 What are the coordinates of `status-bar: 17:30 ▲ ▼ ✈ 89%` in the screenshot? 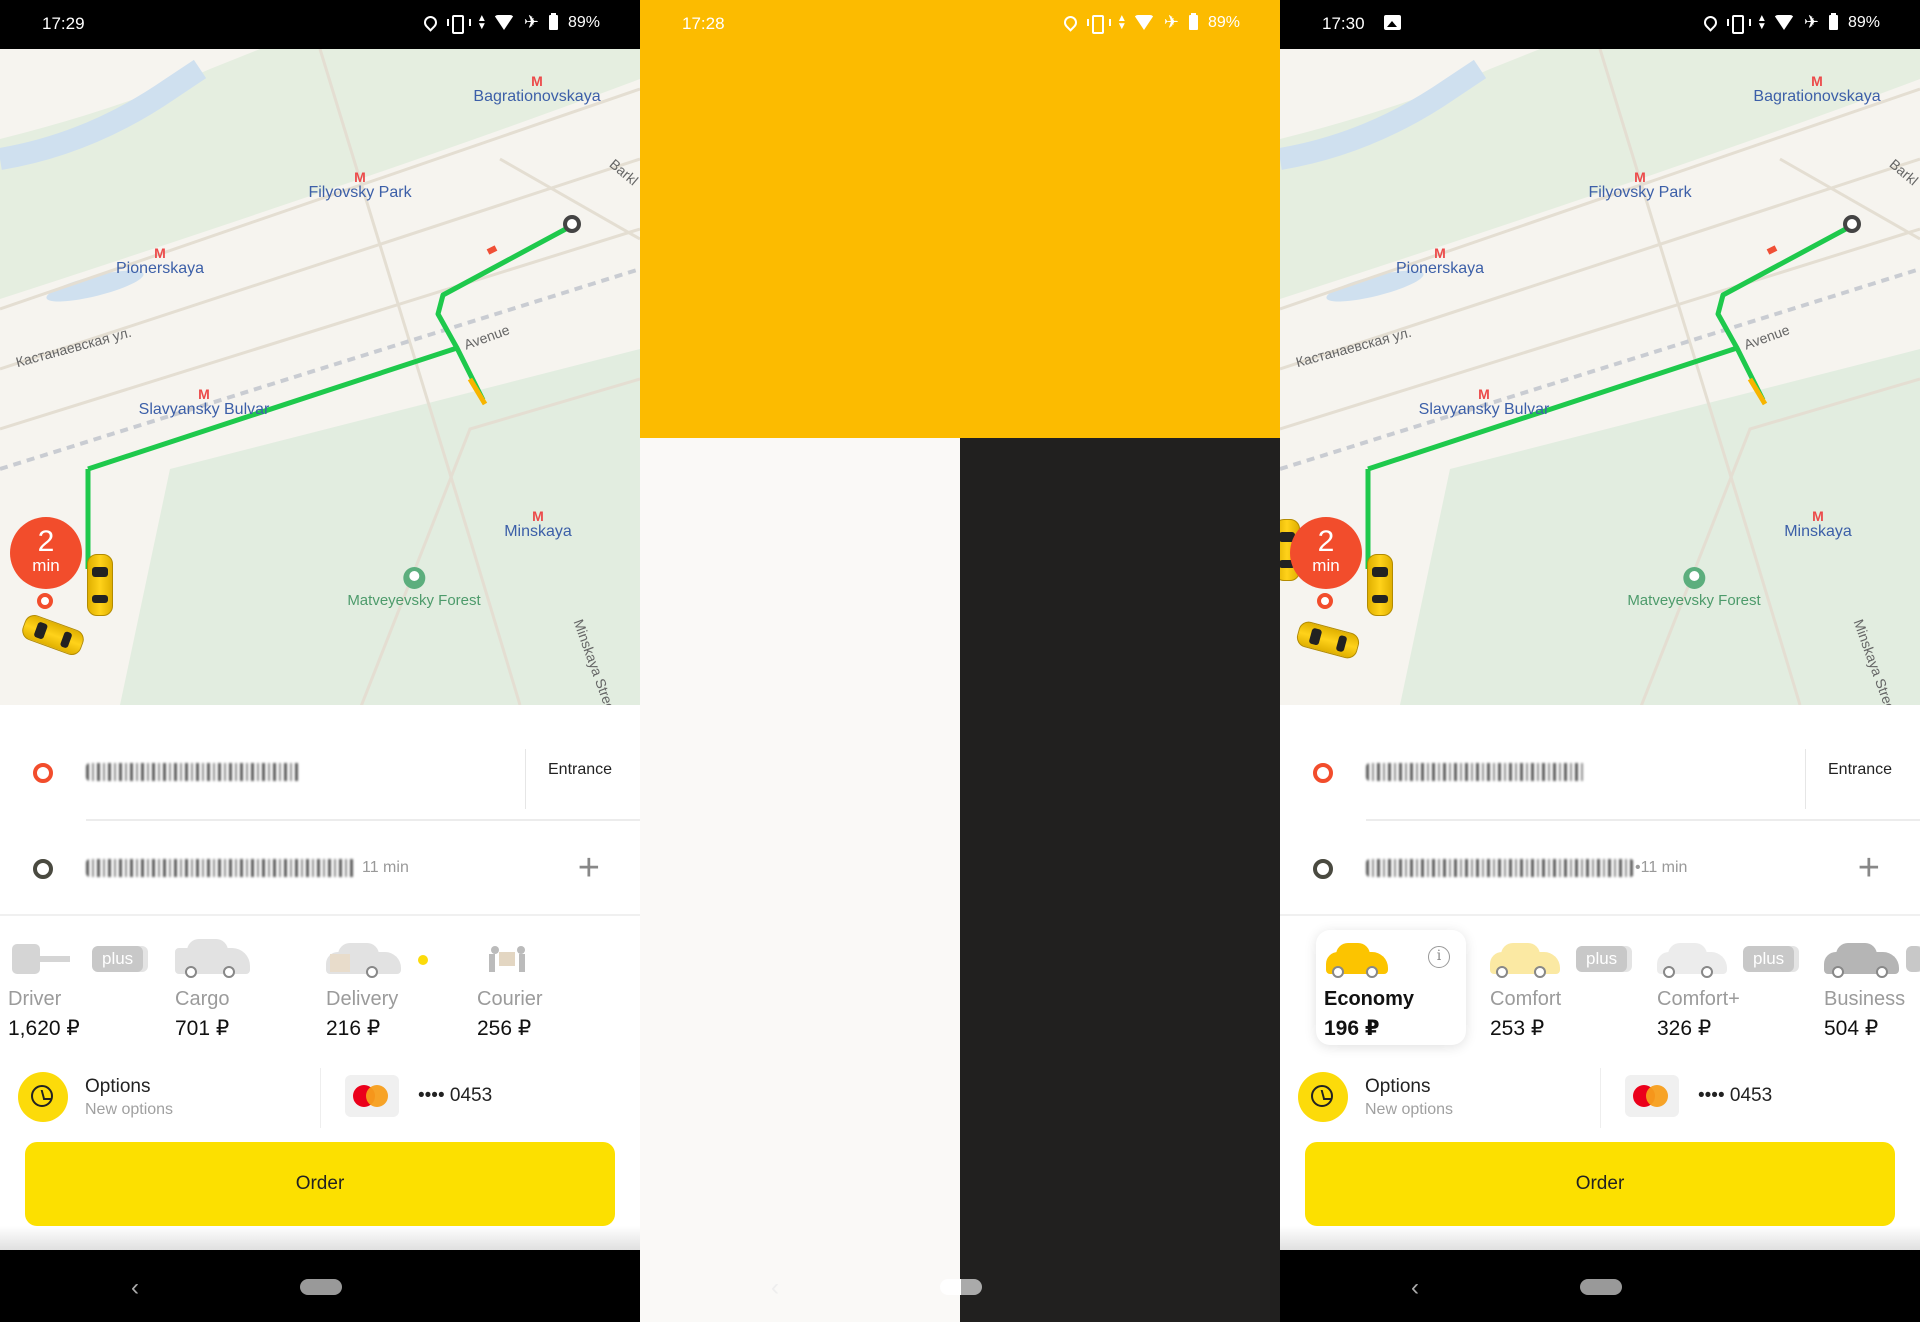 It's located at (1600, 24).